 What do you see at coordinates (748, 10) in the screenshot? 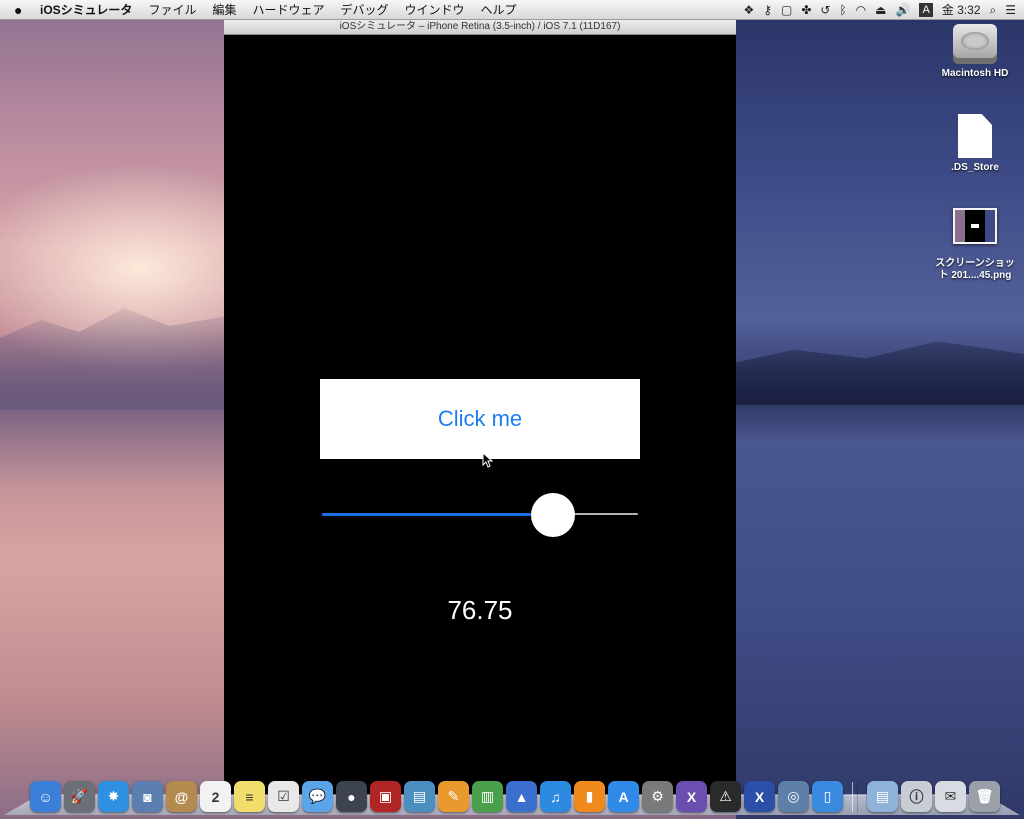
I see `dropbox-icon: ❖` at bounding box center [748, 10].